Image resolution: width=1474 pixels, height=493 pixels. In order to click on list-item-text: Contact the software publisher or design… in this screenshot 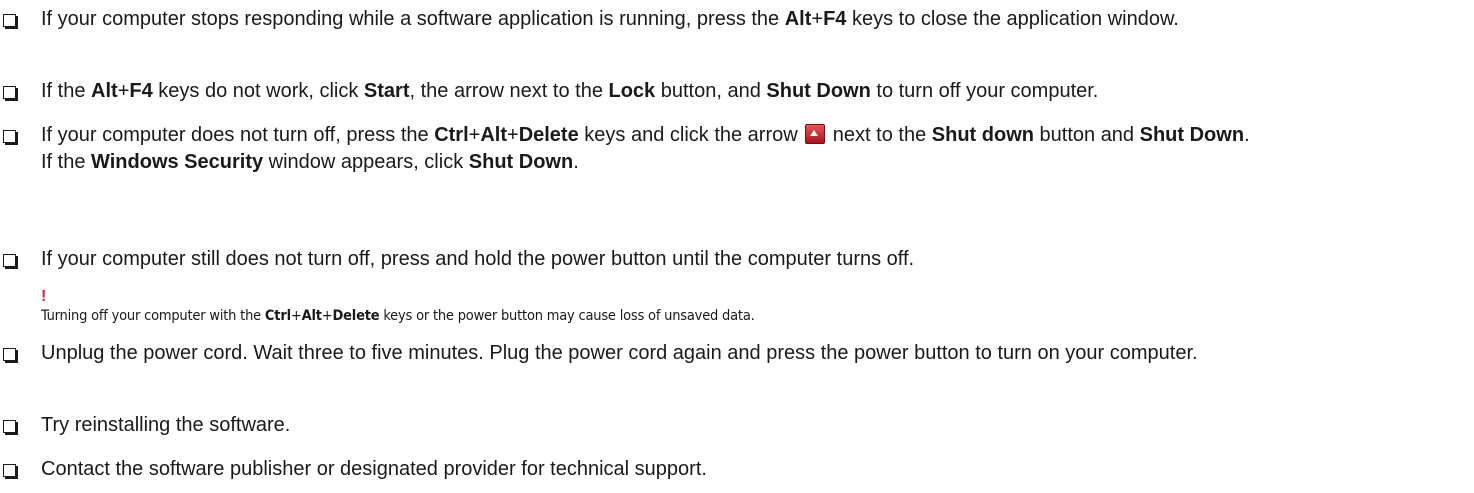, I will do `click(374, 469)`.